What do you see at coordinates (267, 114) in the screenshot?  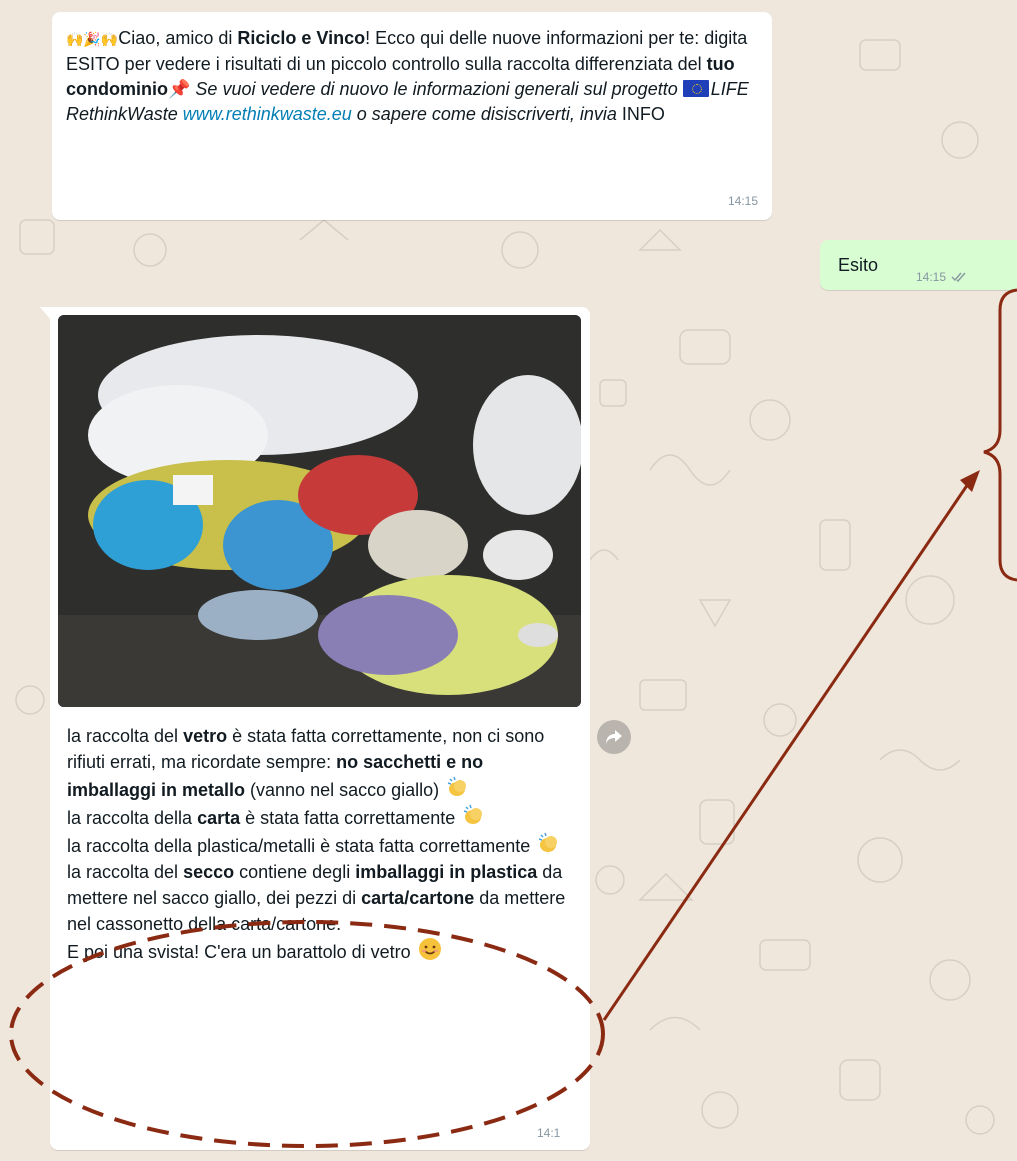 I see `website-link: www.rethinkwaste.eu` at bounding box center [267, 114].